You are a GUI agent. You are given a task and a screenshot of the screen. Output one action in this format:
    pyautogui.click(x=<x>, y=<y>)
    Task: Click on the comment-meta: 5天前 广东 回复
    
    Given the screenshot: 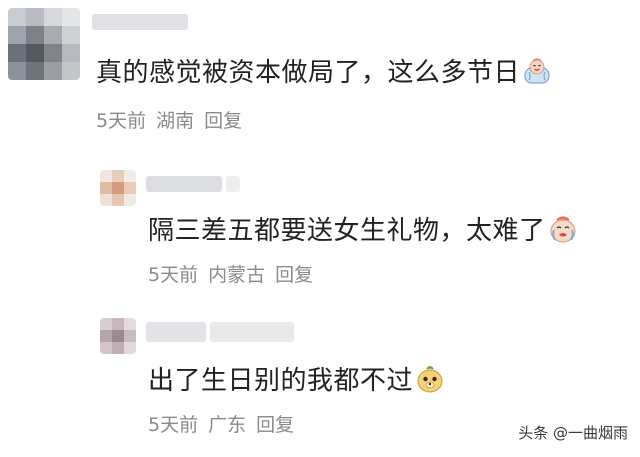 What is the action you would take?
    pyautogui.click(x=221, y=423)
    